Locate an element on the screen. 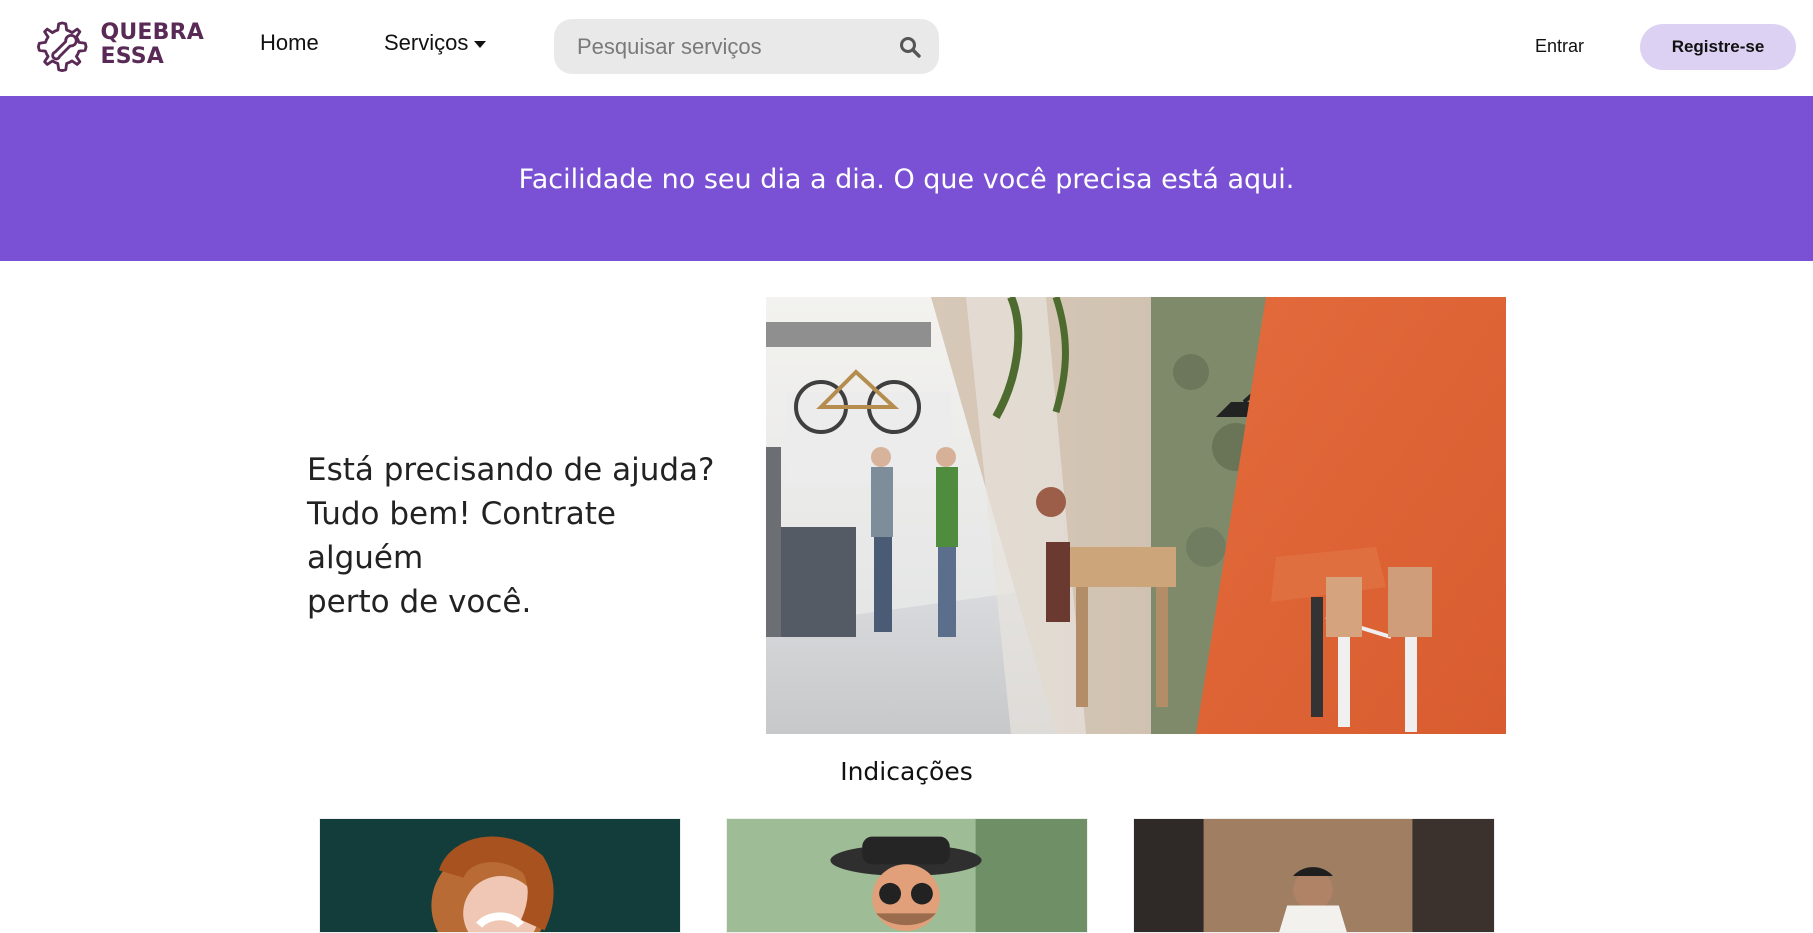  help-message-line-2: Tudo bem! Contrate alguém is located at coordinates (461, 536).